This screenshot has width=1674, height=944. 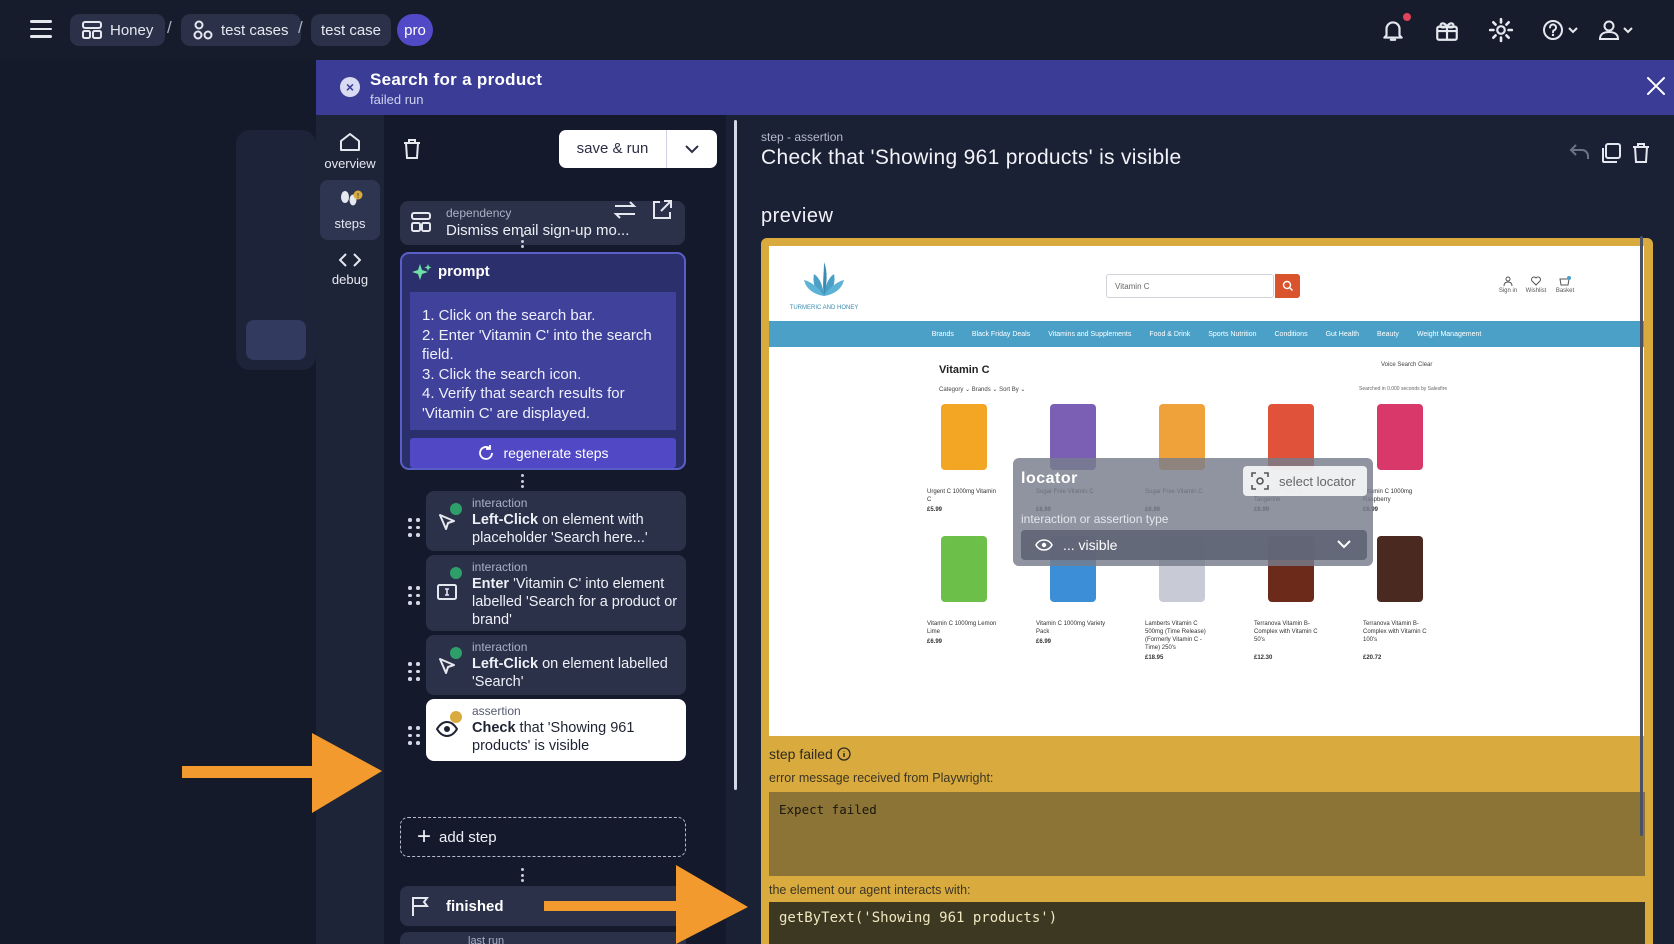 I want to click on settings-icon, so click(x=1501, y=30).